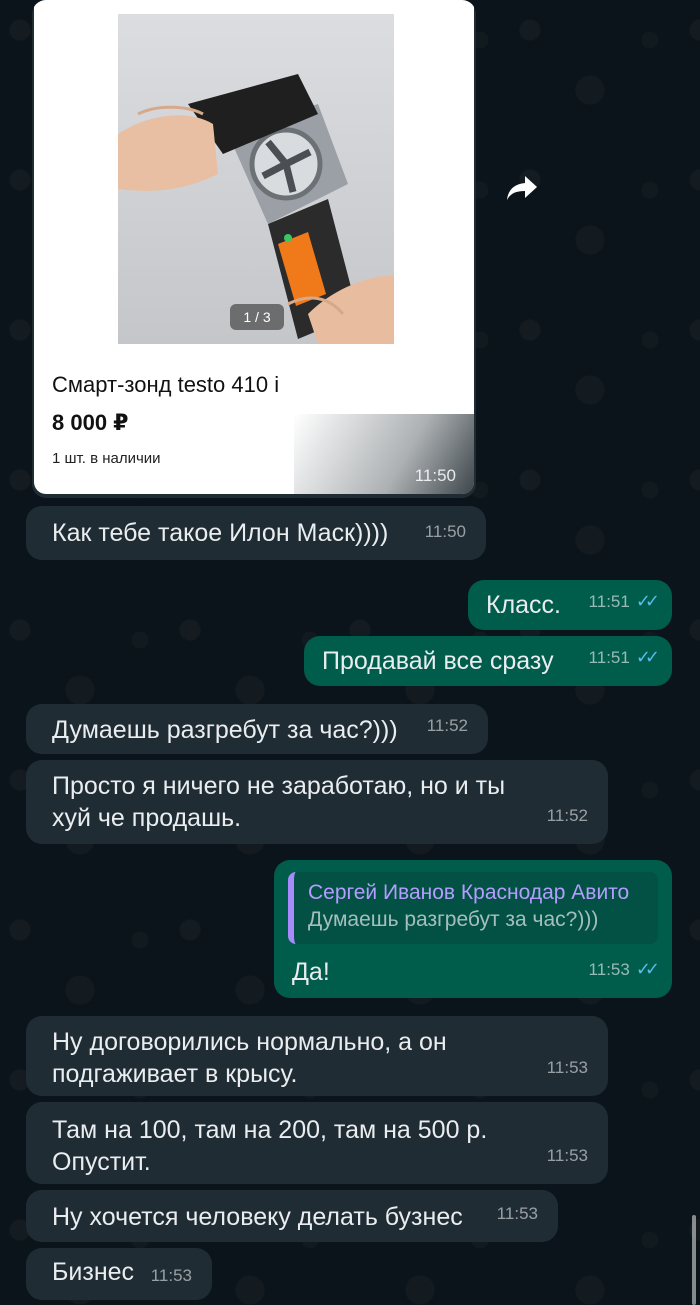 This screenshot has width=700, height=1305. I want to click on message-text: Думаешь разгребут за час?))), so click(225, 730).